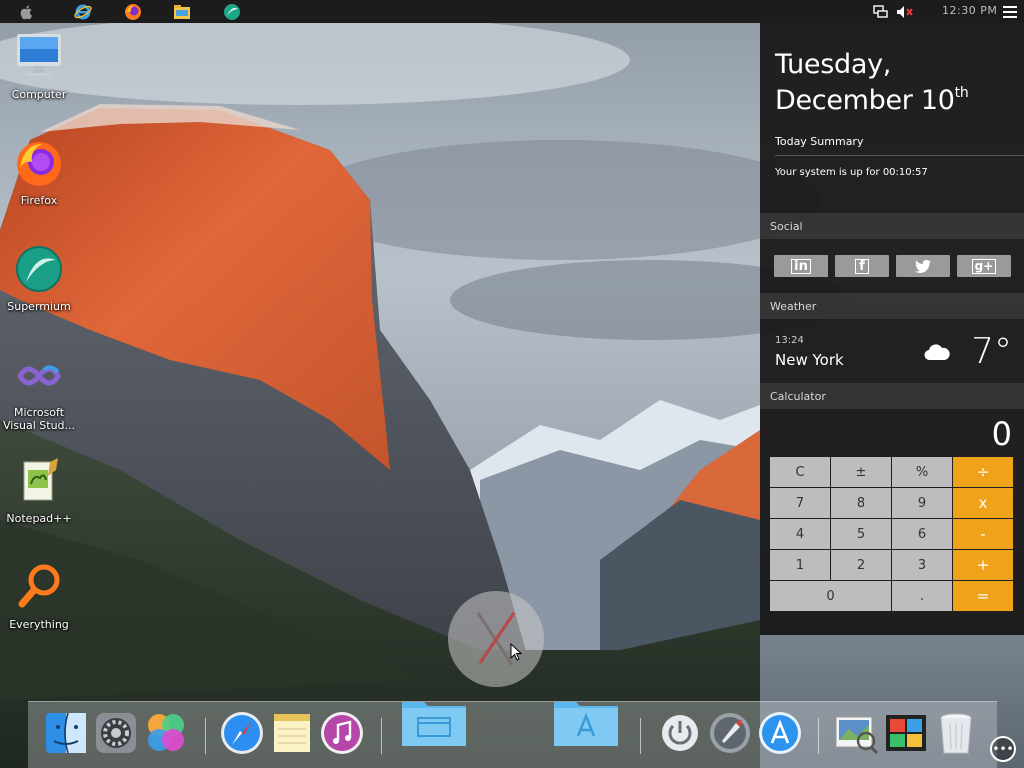 This screenshot has height=768, width=1024. What do you see at coordinates (969, 10) in the screenshot?
I see `clock: 12:30 PM` at bounding box center [969, 10].